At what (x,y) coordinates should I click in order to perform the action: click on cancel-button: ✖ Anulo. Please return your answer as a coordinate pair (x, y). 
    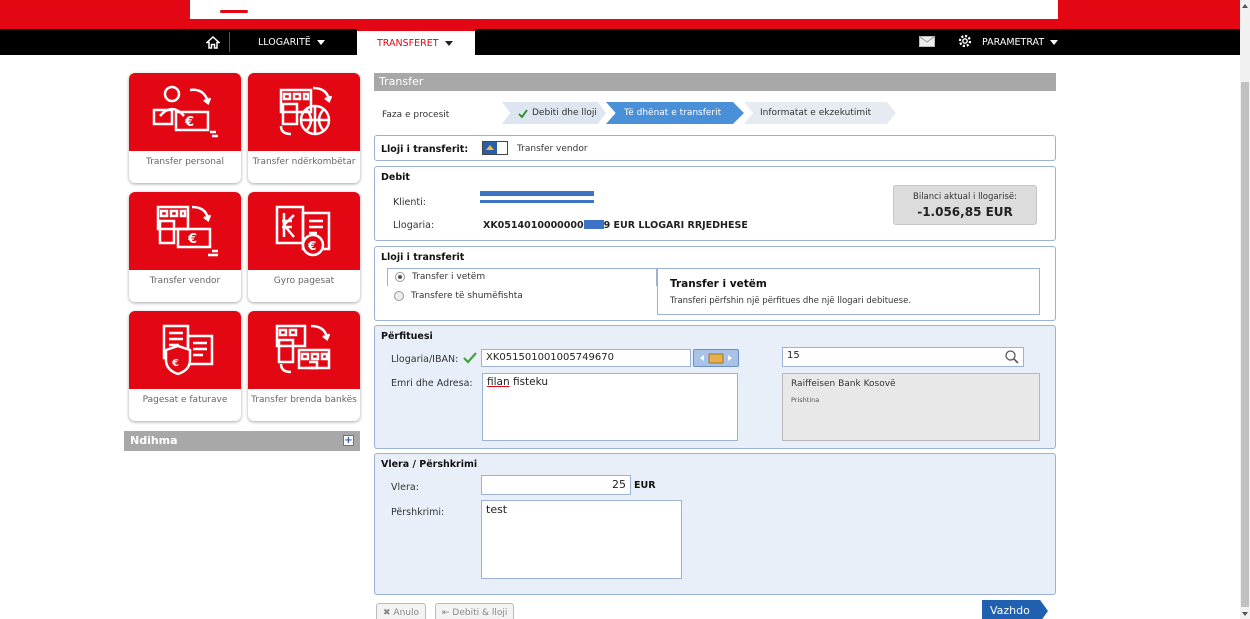
    Looking at the image, I should click on (401, 611).